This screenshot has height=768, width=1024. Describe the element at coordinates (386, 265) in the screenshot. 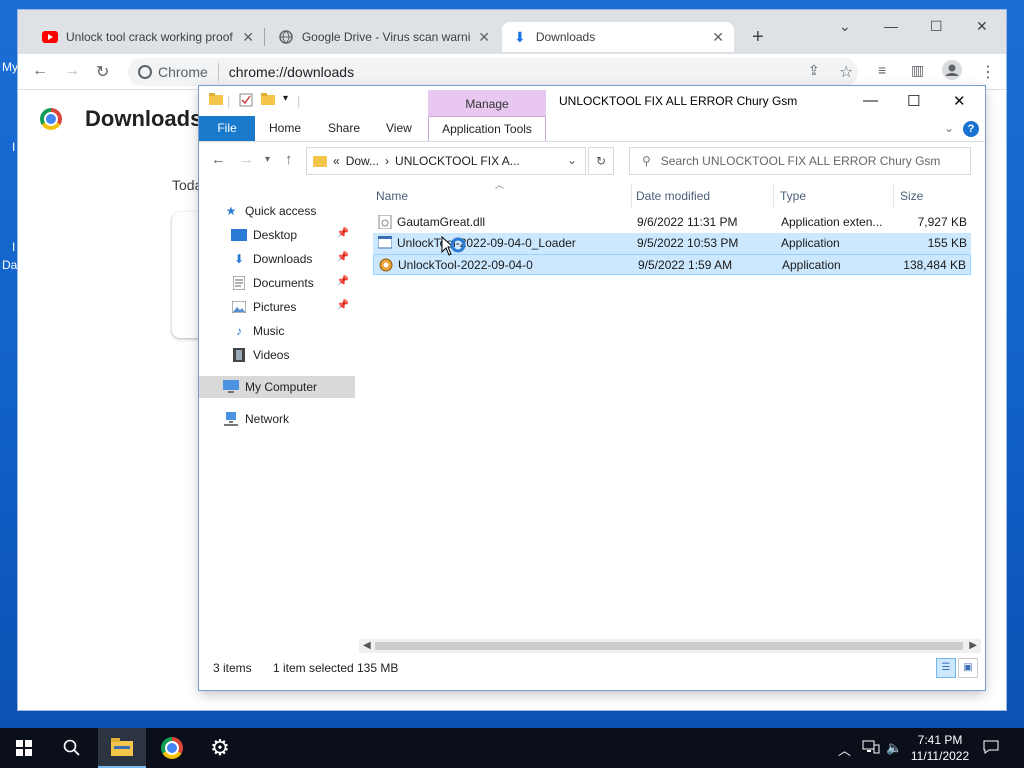

I see `application-icon` at that location.